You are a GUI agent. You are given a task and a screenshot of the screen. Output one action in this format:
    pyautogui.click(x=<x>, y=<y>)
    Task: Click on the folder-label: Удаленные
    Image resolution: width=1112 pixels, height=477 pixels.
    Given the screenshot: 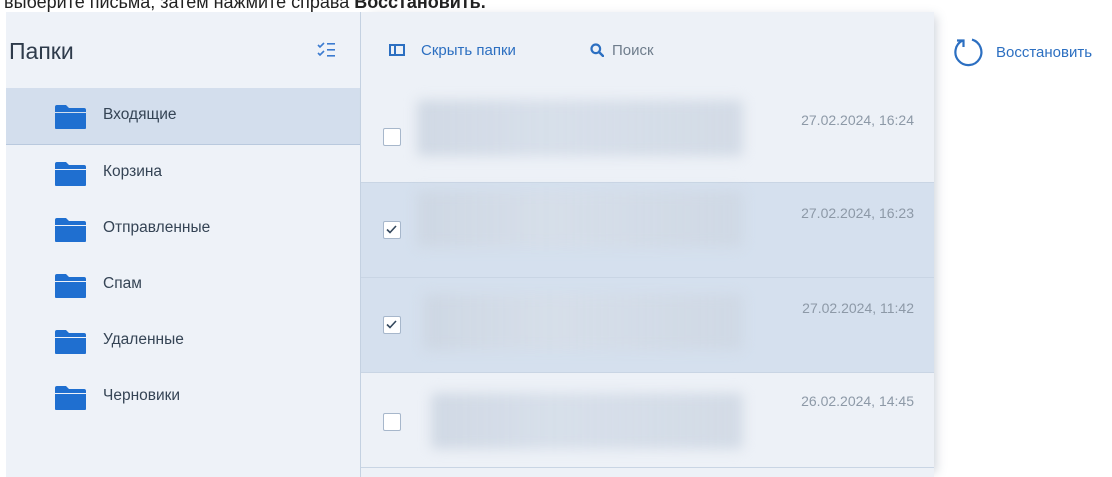 What is the action you would take?
    pyautogui.click(x=143, y=339)
    